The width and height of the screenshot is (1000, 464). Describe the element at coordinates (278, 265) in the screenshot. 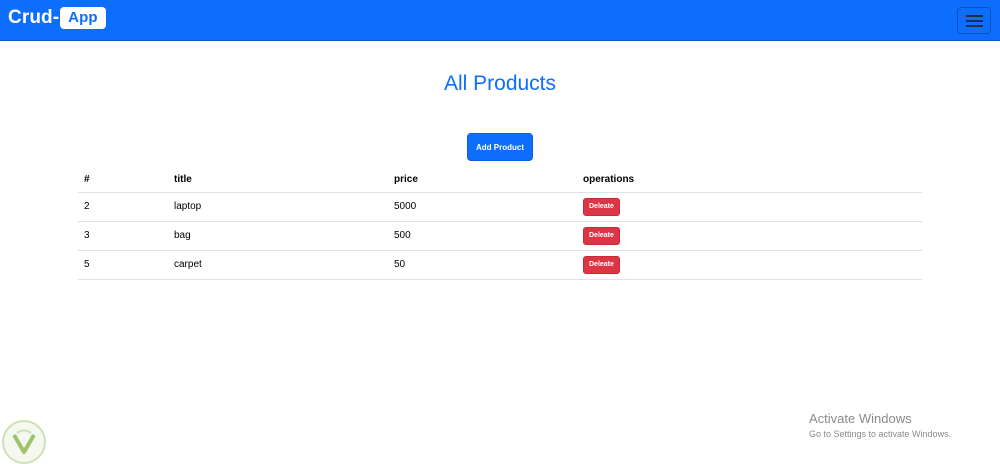

I see `cell-title: carpet` at that location.